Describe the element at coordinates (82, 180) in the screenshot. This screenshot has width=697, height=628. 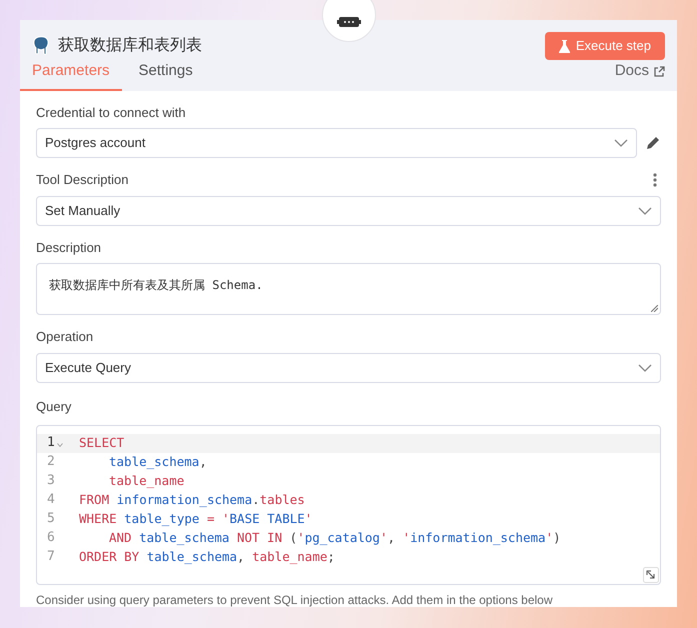
I see `field-label: Tool Description` at that location.